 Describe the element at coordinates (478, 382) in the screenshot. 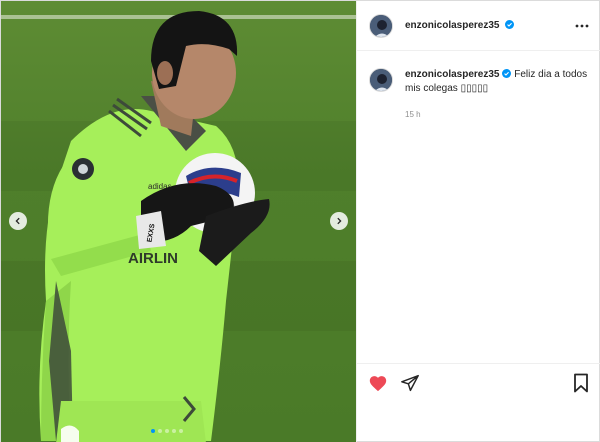

I see `action-bar` at that location.